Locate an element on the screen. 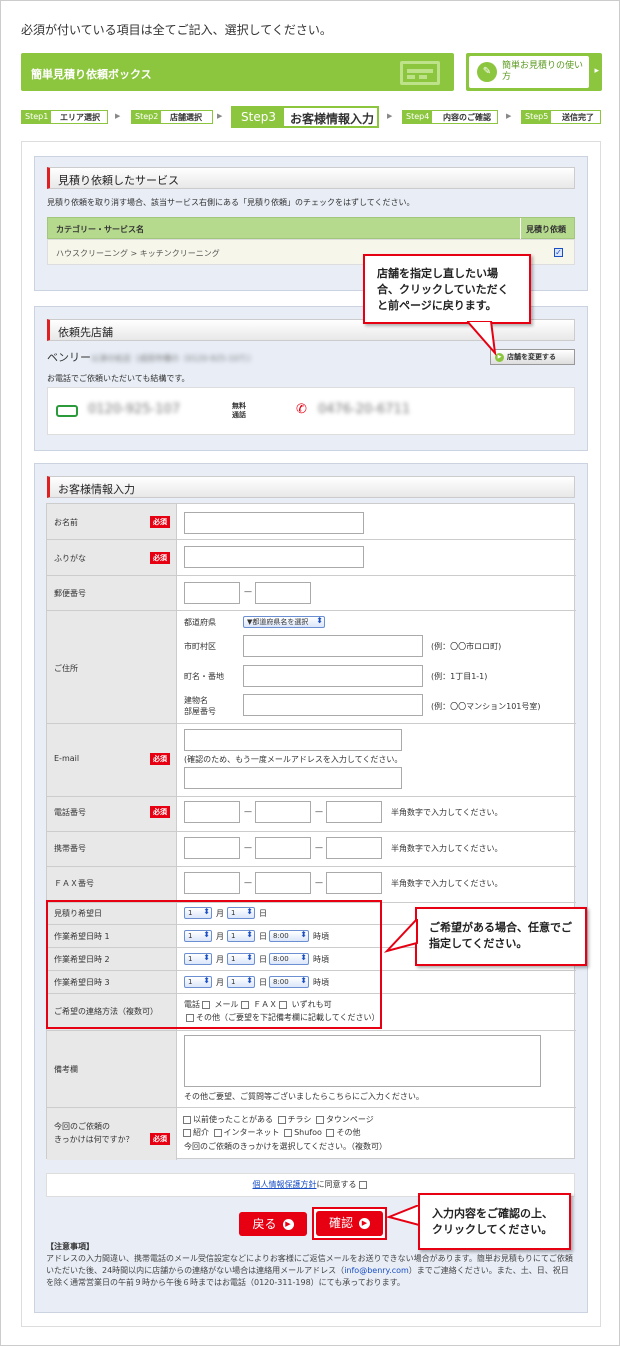 The image size is (620, 1346). trigger-internet-checkbox is located at coordinates (217, 1132).